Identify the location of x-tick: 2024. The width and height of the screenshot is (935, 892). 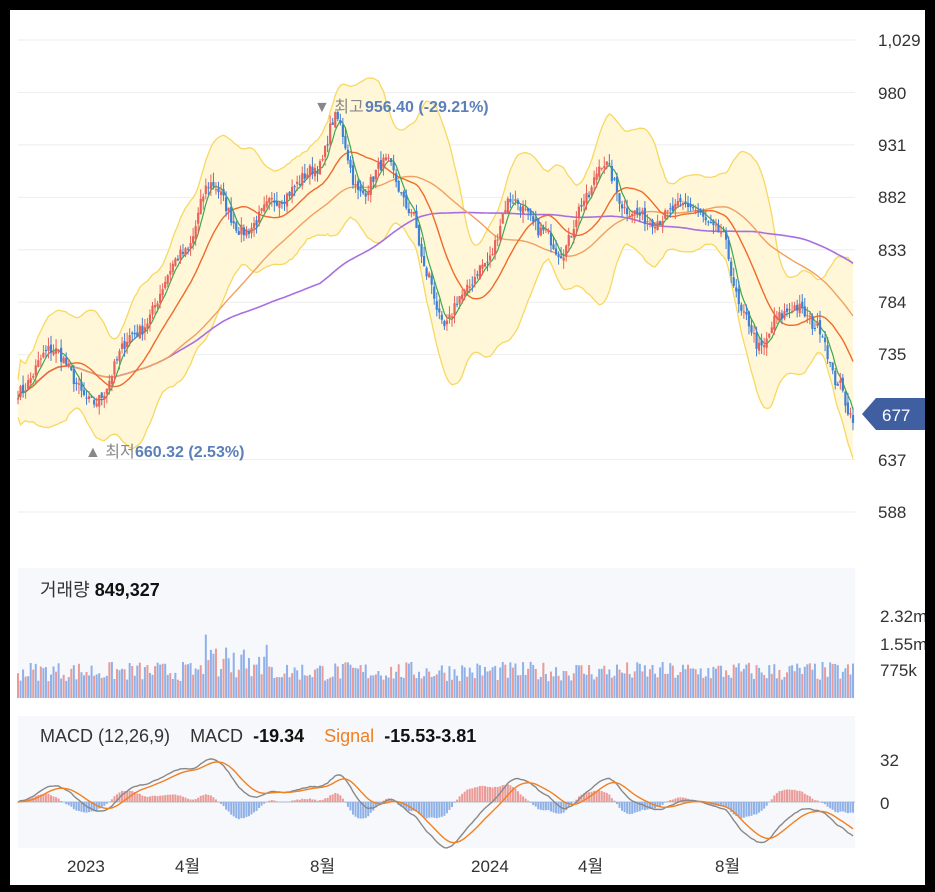
(490, 866).